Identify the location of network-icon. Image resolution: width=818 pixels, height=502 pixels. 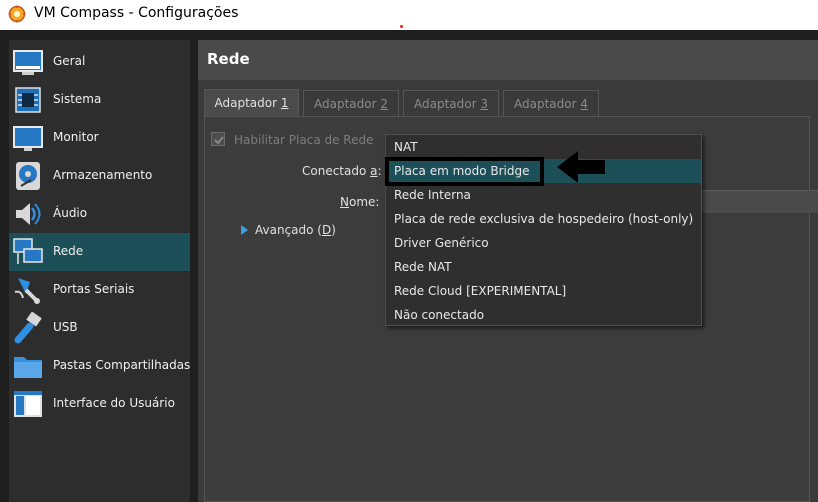
(28, 251).